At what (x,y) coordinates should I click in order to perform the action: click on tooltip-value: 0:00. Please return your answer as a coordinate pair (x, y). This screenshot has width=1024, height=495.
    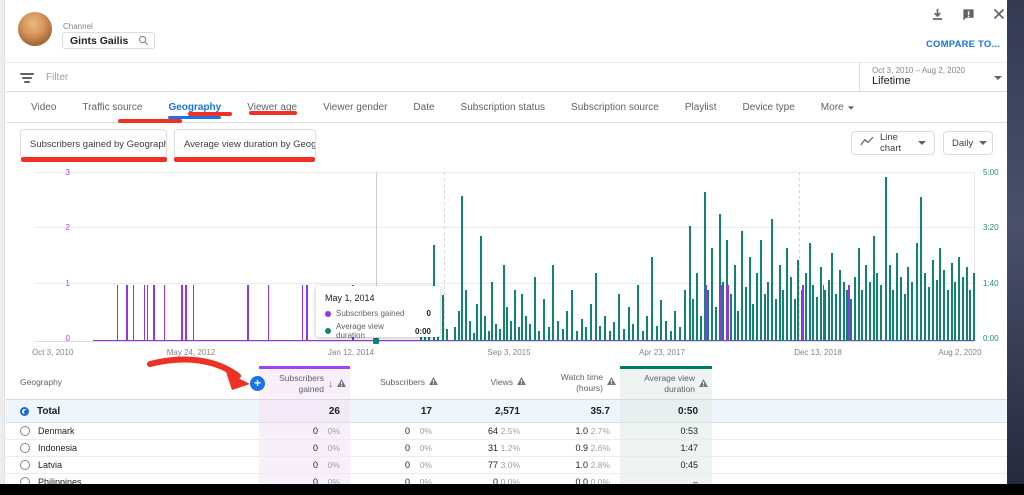
    Looking at the image, I should click on (422, 331).